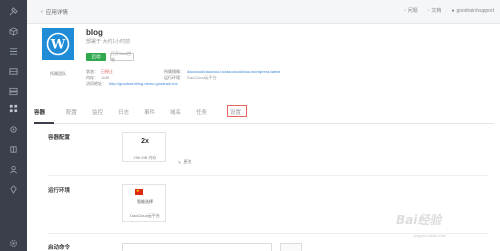 This screenshot has height=251, width=500. What do you see at coordinates (428, 10) in the screenshot?
I see `user-icon: ▫` at bounding box center [428, 10].